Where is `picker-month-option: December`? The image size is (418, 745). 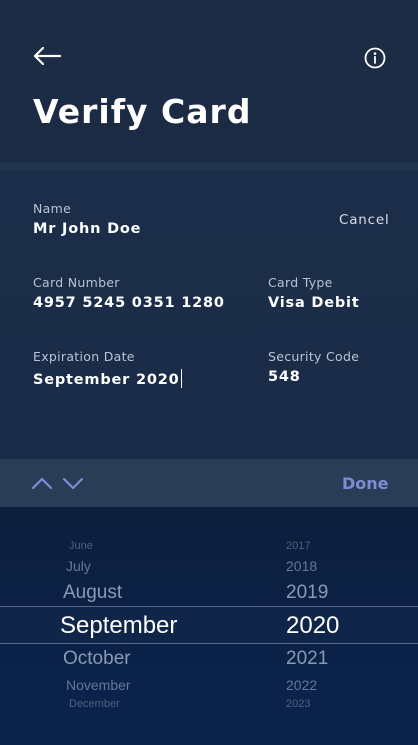
picker-month-option: December is located at coordinates (94, 704).